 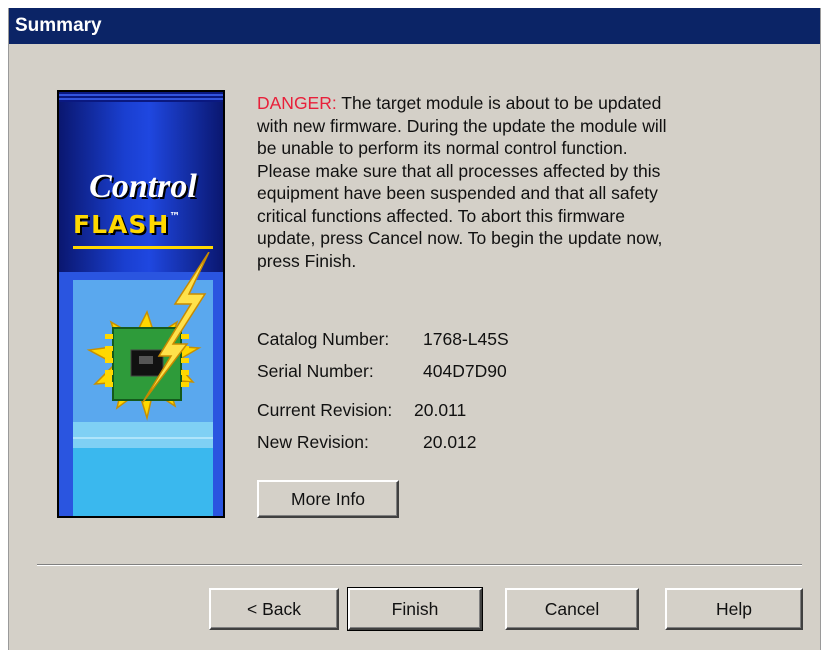 What do you see at coordinates (175, 216) in the screenshot?
I see `trademark-symbol: ™` at bounding box center [175, 216].